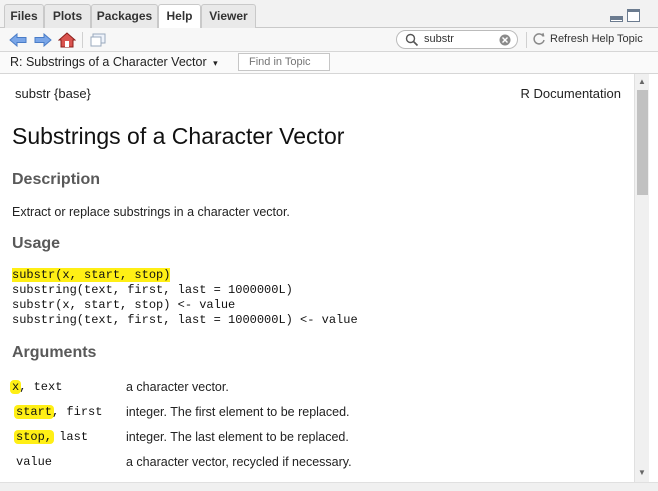 The height and width of the screenshot is (491, 658). I want to click on refresh-label: Refresh Help Topic, so click(596, 39).